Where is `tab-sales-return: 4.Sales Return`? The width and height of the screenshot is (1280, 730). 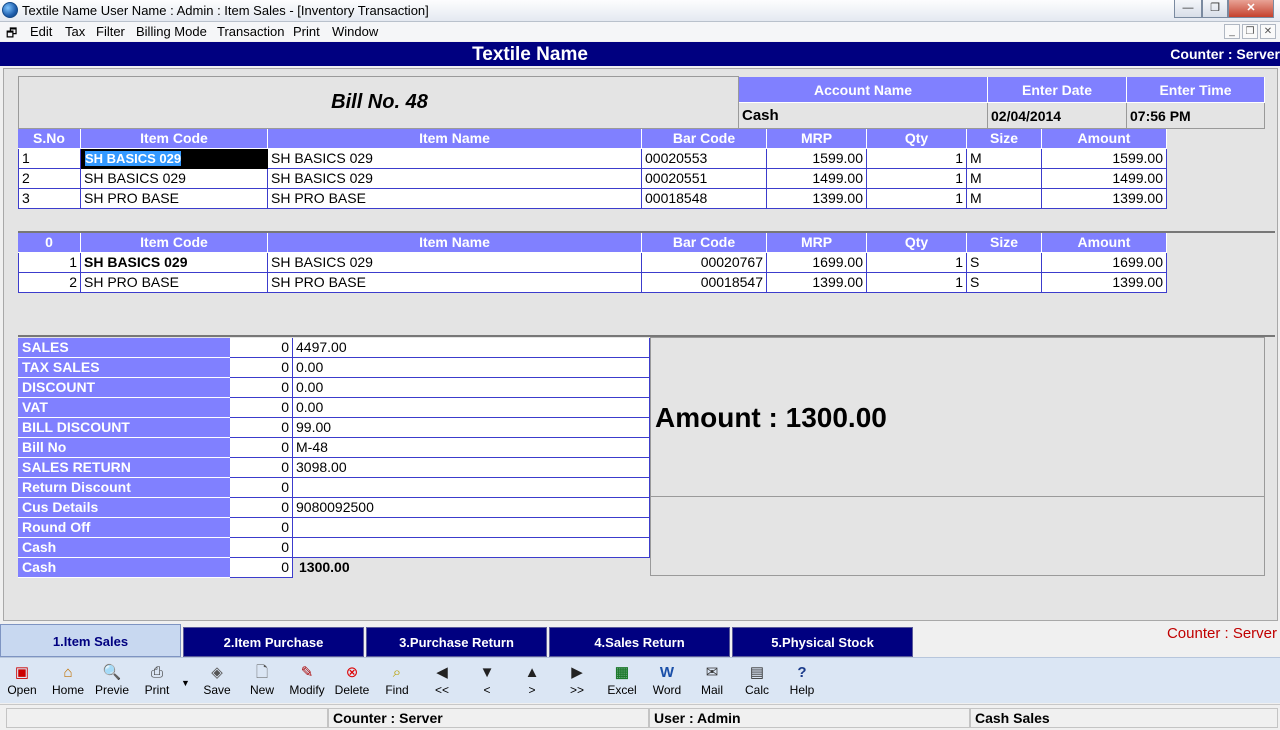 tab-sales-return: 4.Sales Return is located at coordinates (639, 642).